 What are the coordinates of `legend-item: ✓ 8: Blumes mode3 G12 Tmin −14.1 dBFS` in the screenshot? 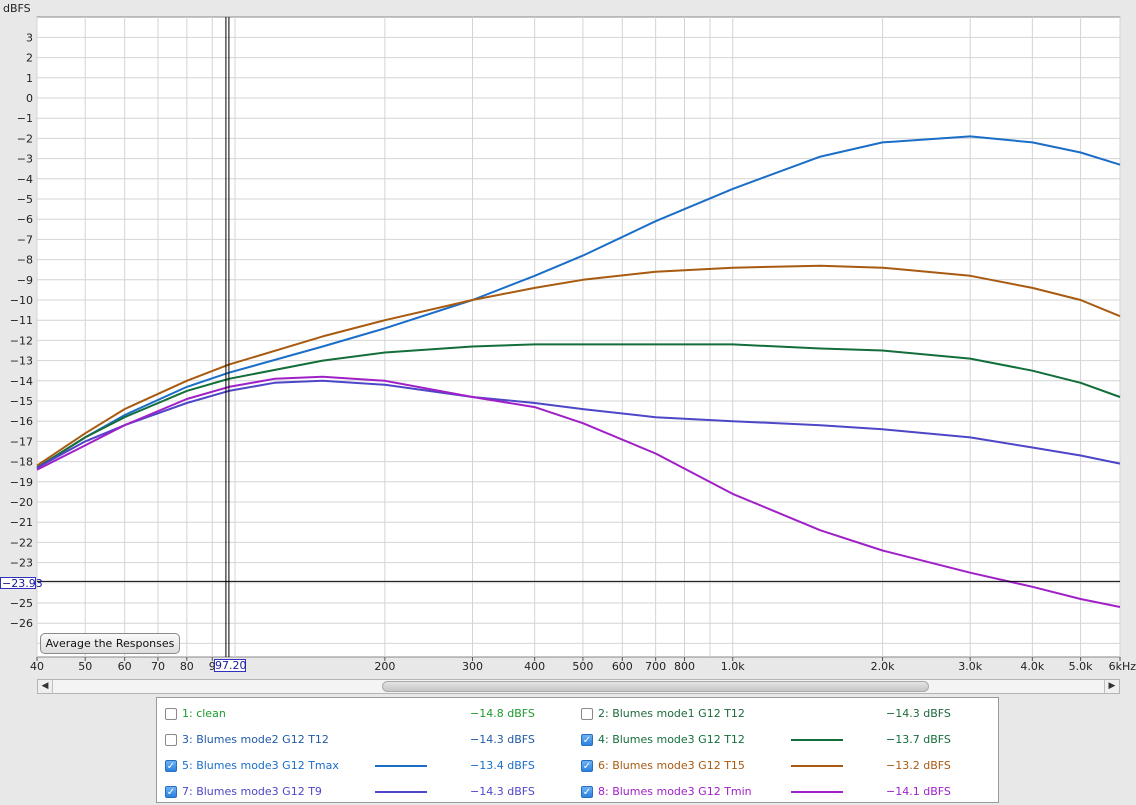 It's located at (786, 792).